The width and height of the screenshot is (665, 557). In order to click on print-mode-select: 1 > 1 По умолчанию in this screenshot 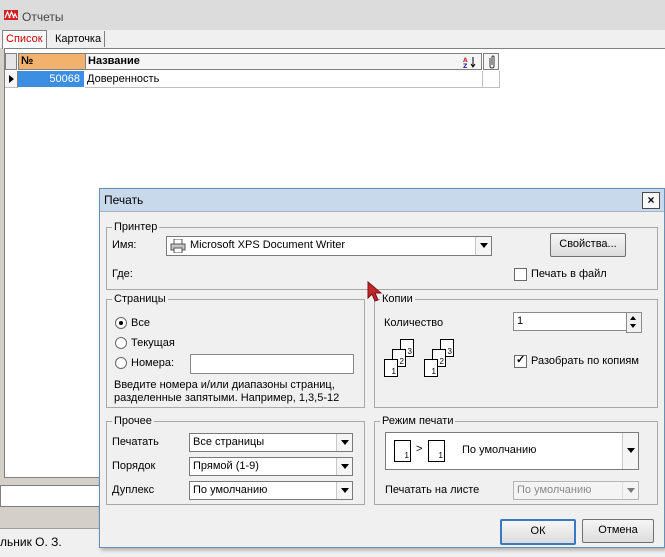, I will do `click(512, 451)`.